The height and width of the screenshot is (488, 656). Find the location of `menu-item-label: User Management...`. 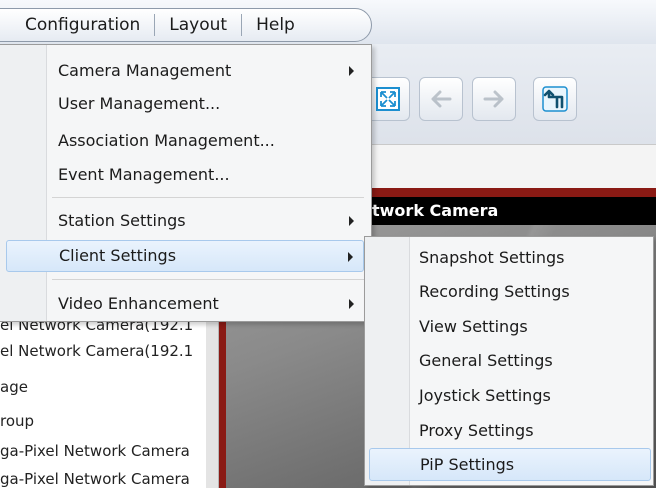

menu-item-label: User Management... is located at coordinates (139, 103).